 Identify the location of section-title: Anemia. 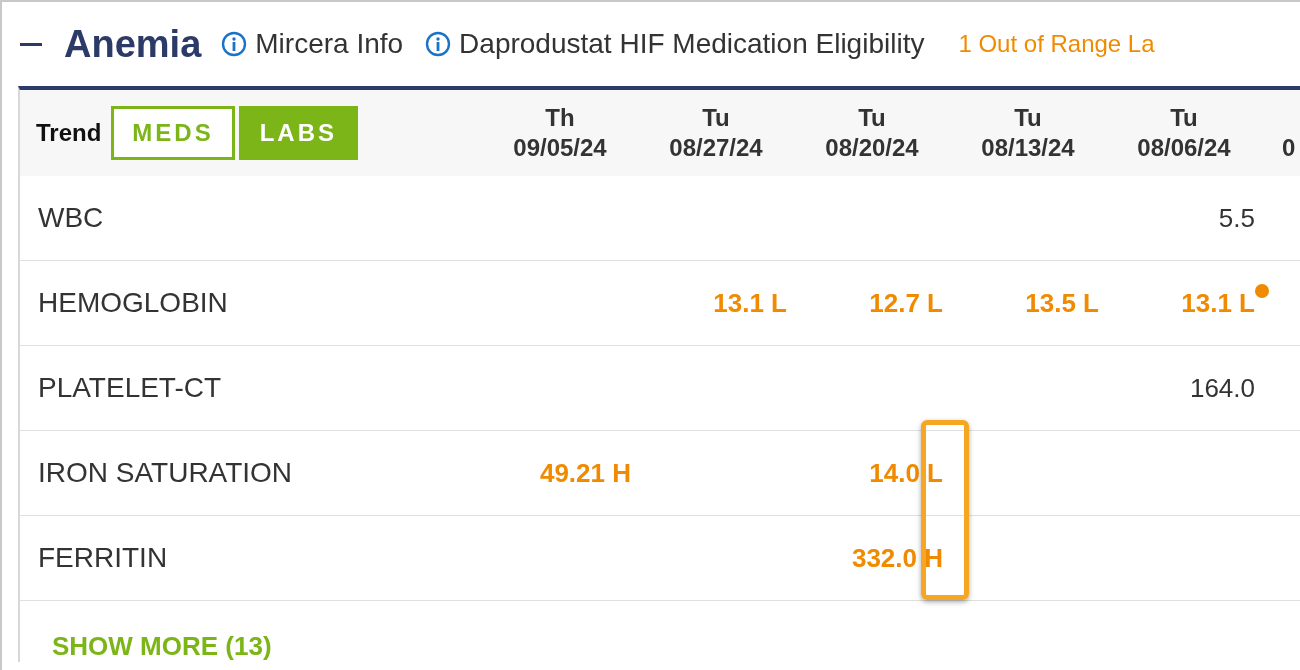
(133, 44).